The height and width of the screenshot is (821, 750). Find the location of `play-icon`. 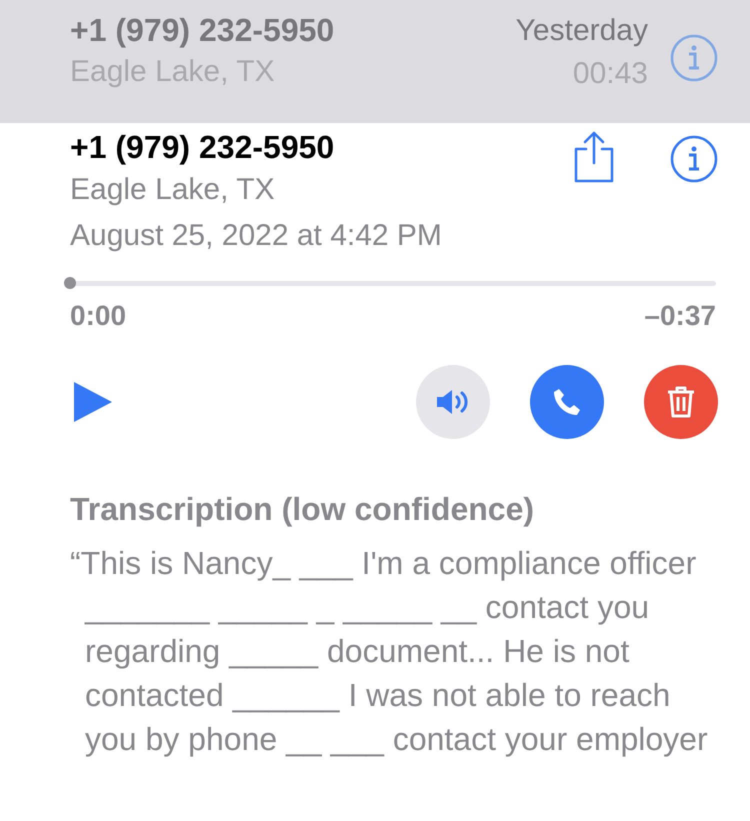

play-icon is located at coordinates (93, 402).